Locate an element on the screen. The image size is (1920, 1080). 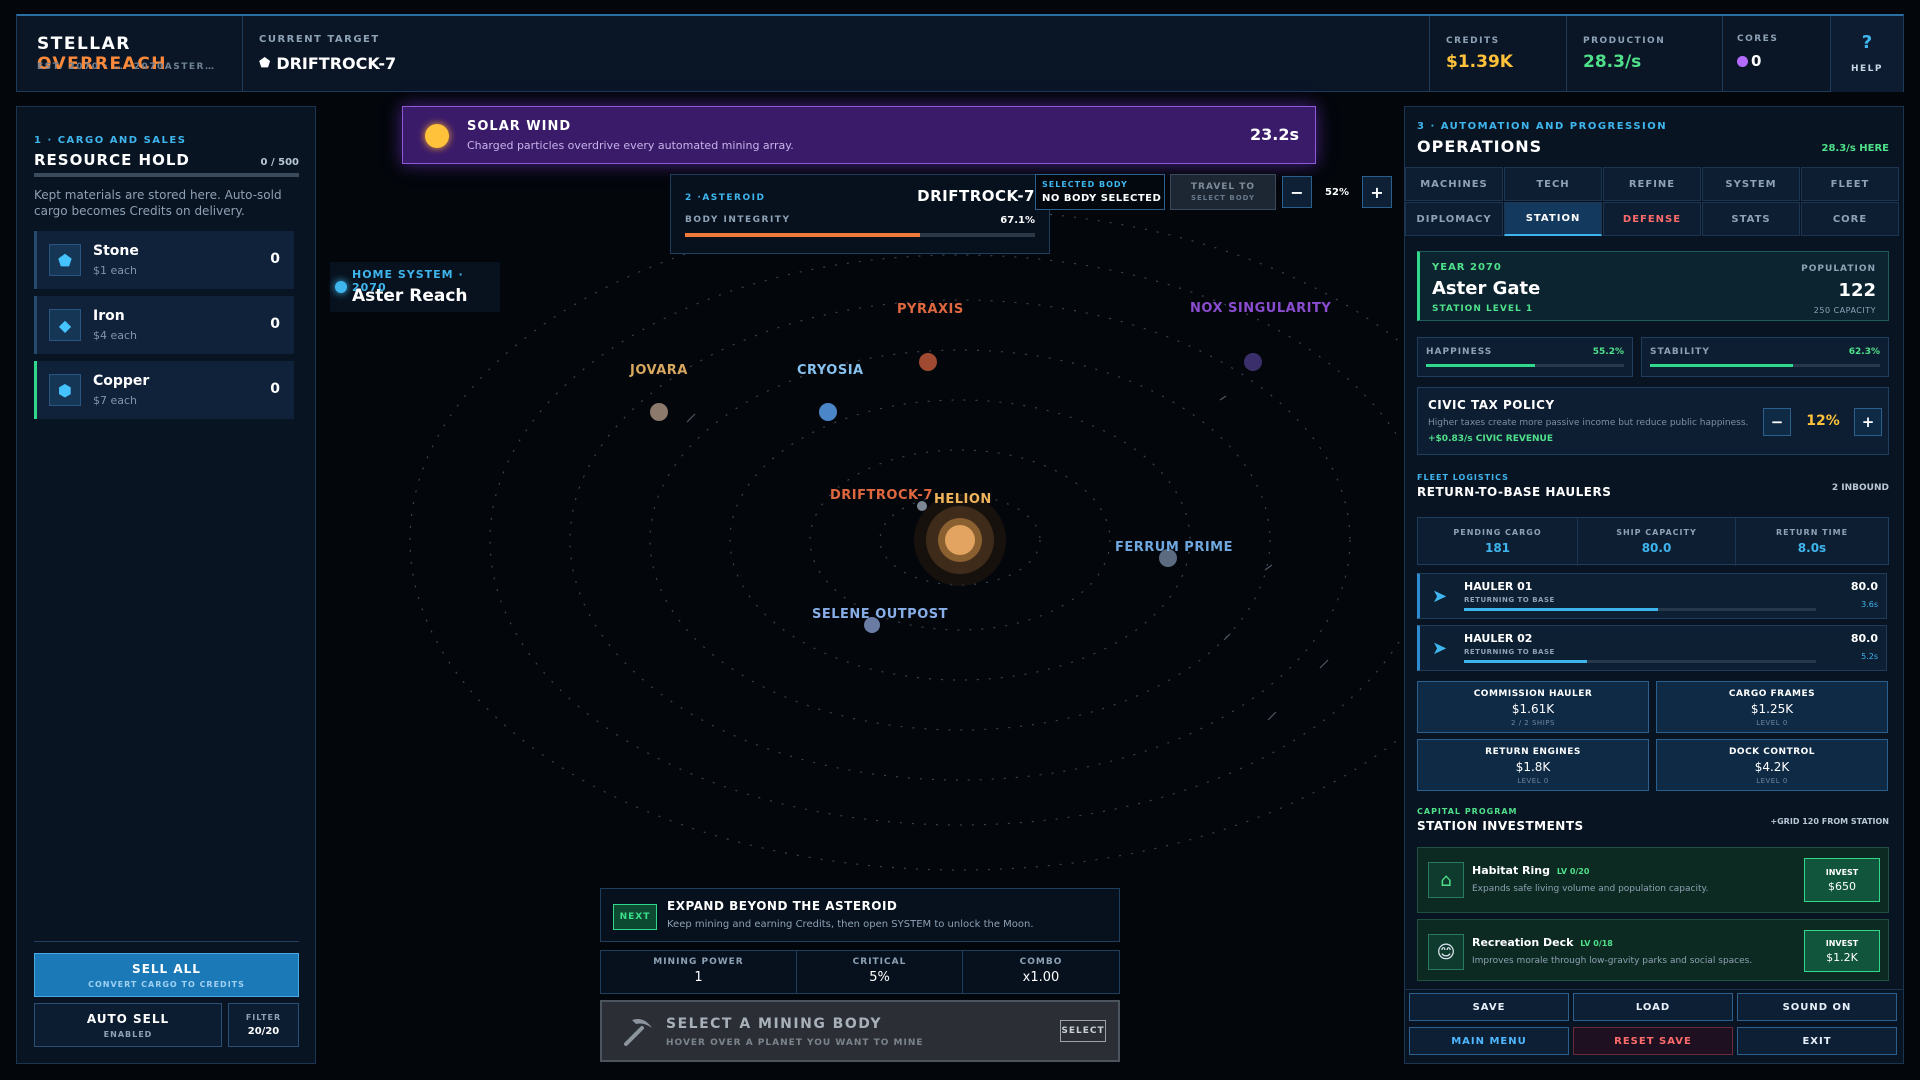
travel-label: TRAVEL TO is located at coordinates (1223, 187).